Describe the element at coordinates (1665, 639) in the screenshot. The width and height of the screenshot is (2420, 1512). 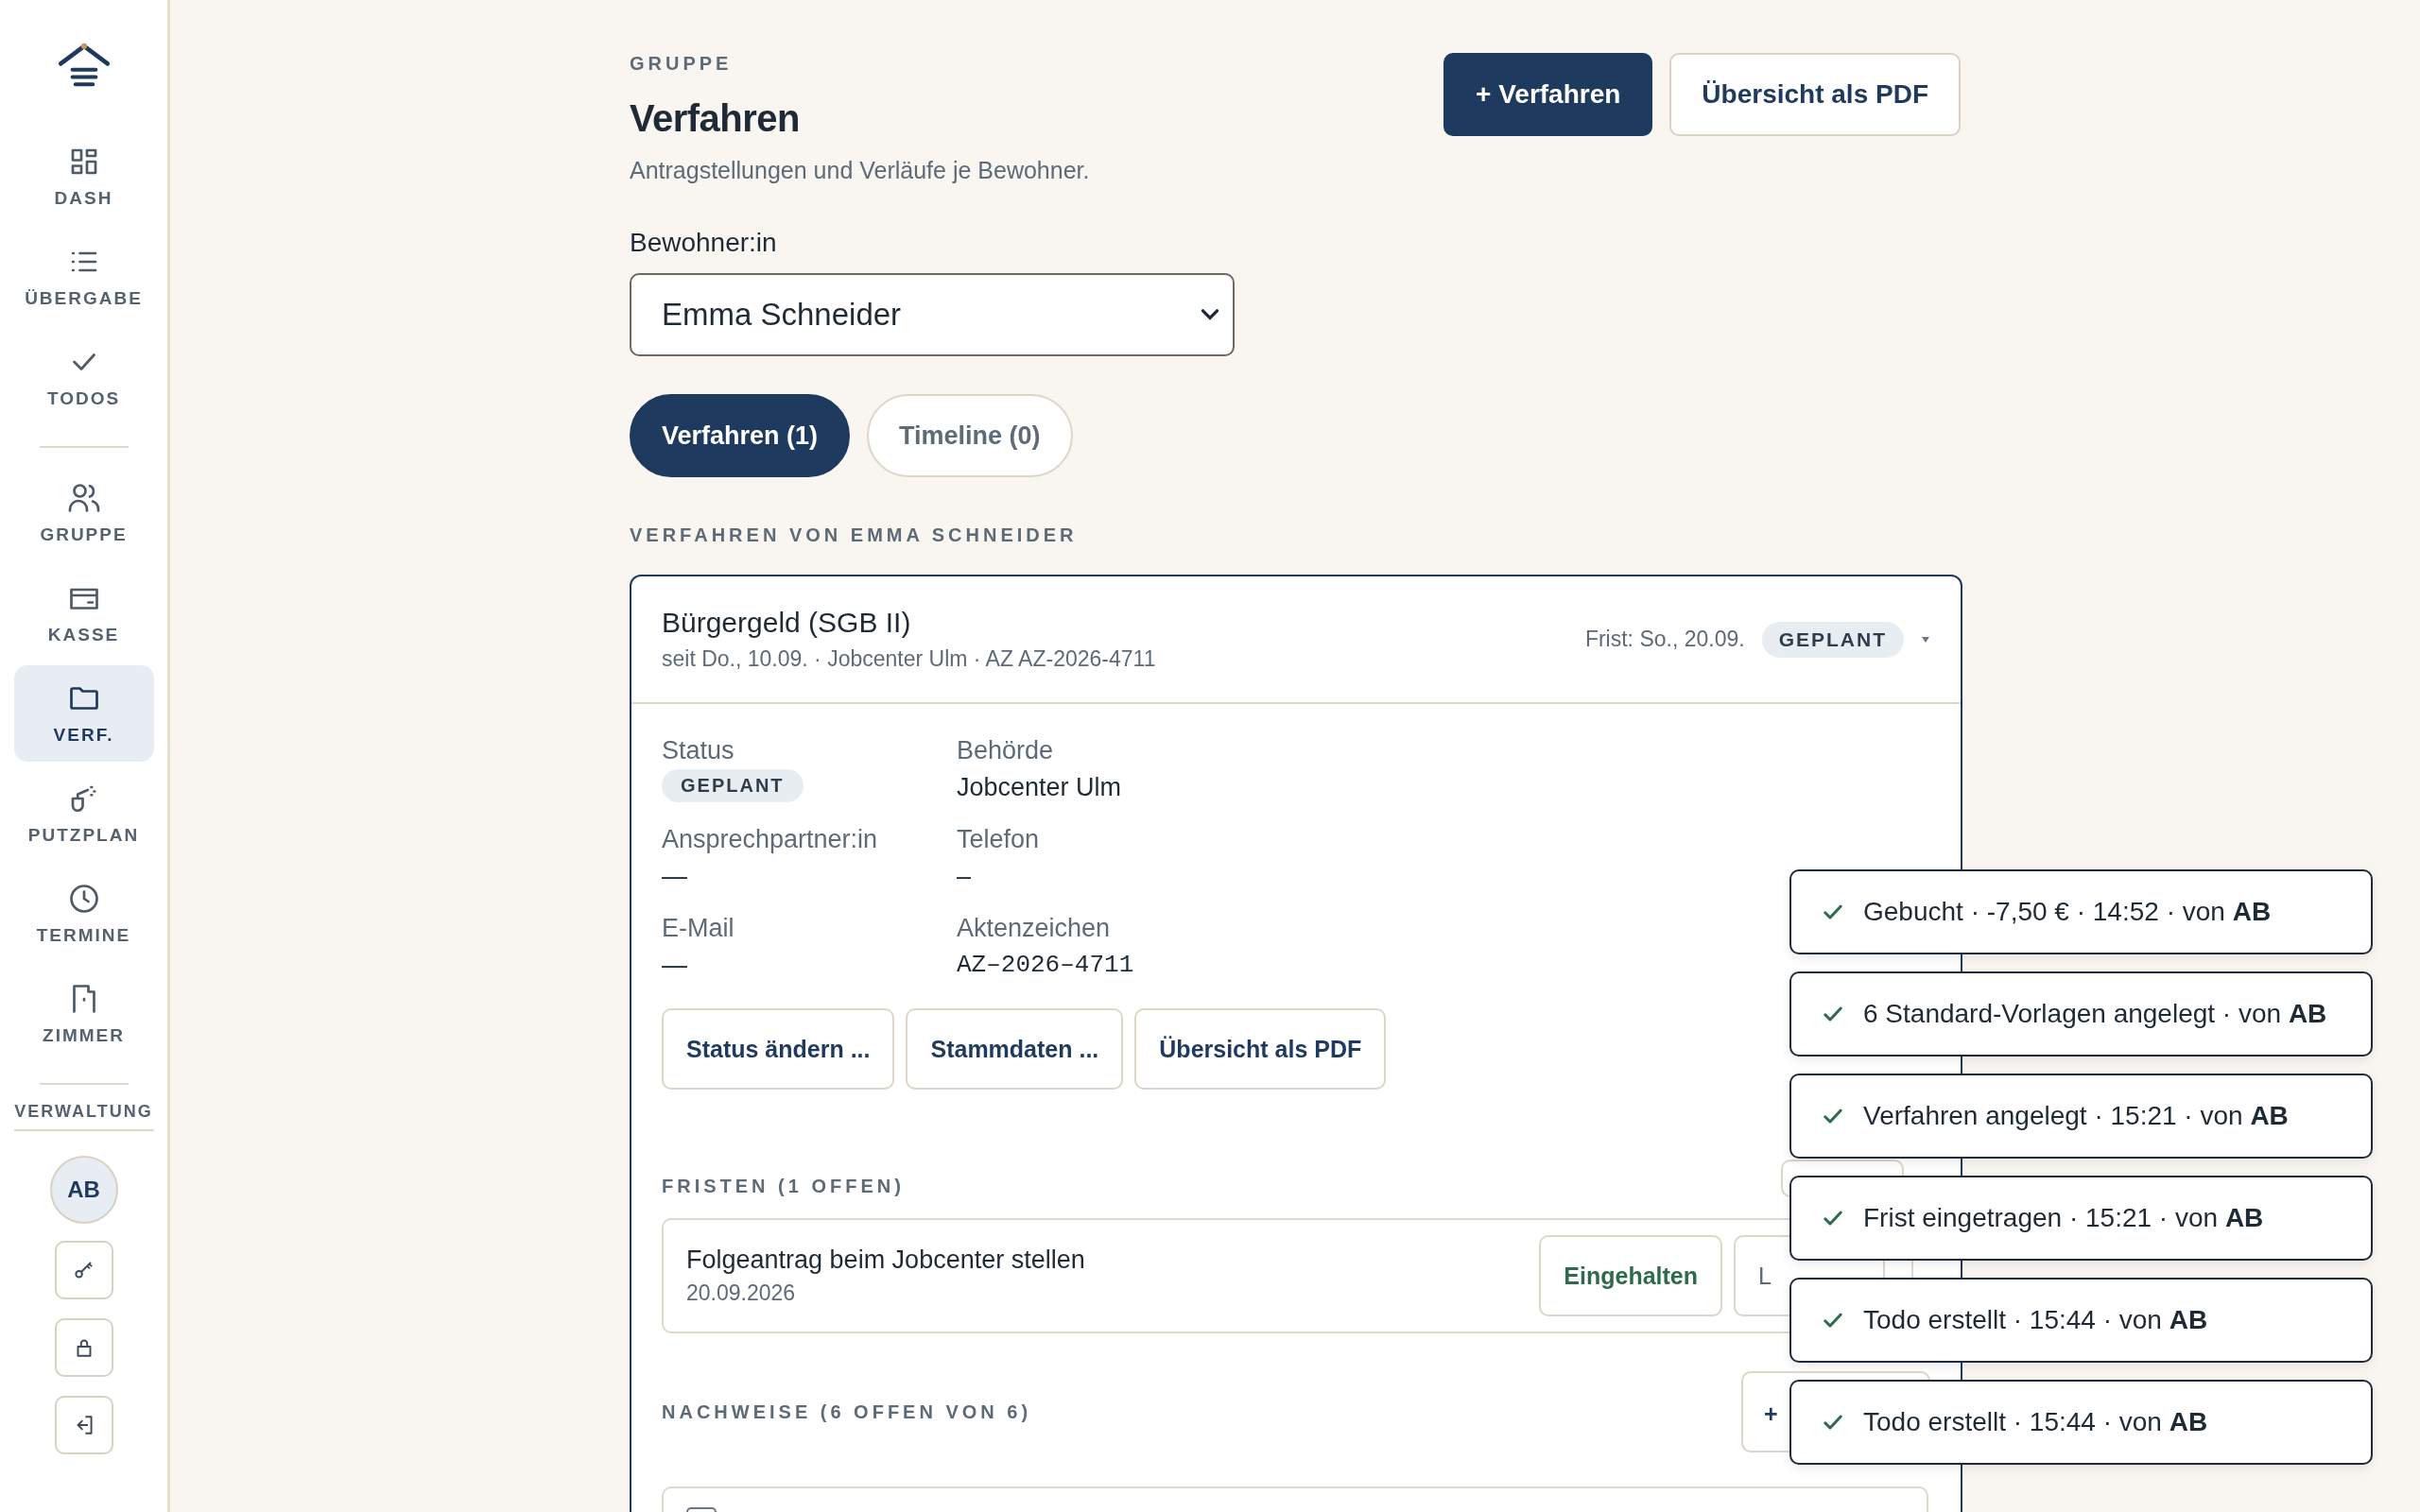
I see `deadline-text: Frist: So., 20.09.` at that location.